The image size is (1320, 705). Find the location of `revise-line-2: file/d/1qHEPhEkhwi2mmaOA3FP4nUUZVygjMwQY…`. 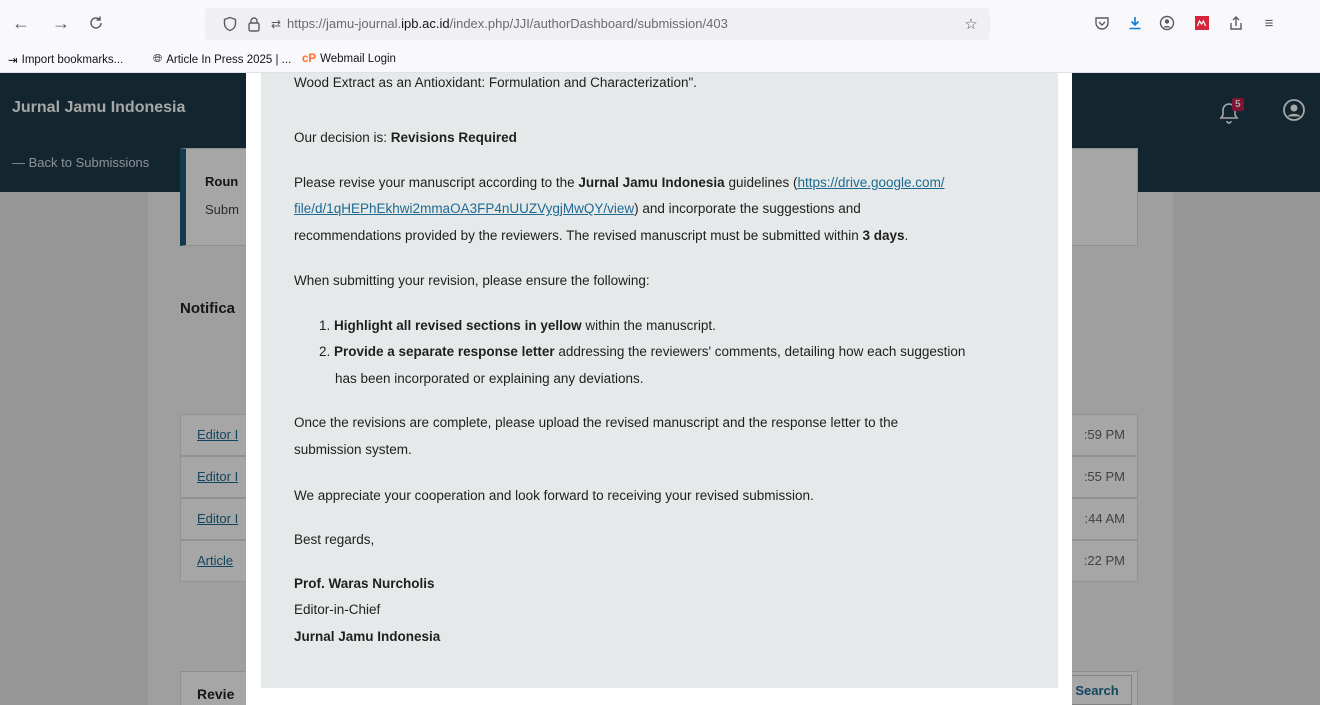

revise-line-2: file/d/1qHEPhEkhwi2mmaOA3FP4nUUZVygjMwQY… is located at coordinates (577, 208).